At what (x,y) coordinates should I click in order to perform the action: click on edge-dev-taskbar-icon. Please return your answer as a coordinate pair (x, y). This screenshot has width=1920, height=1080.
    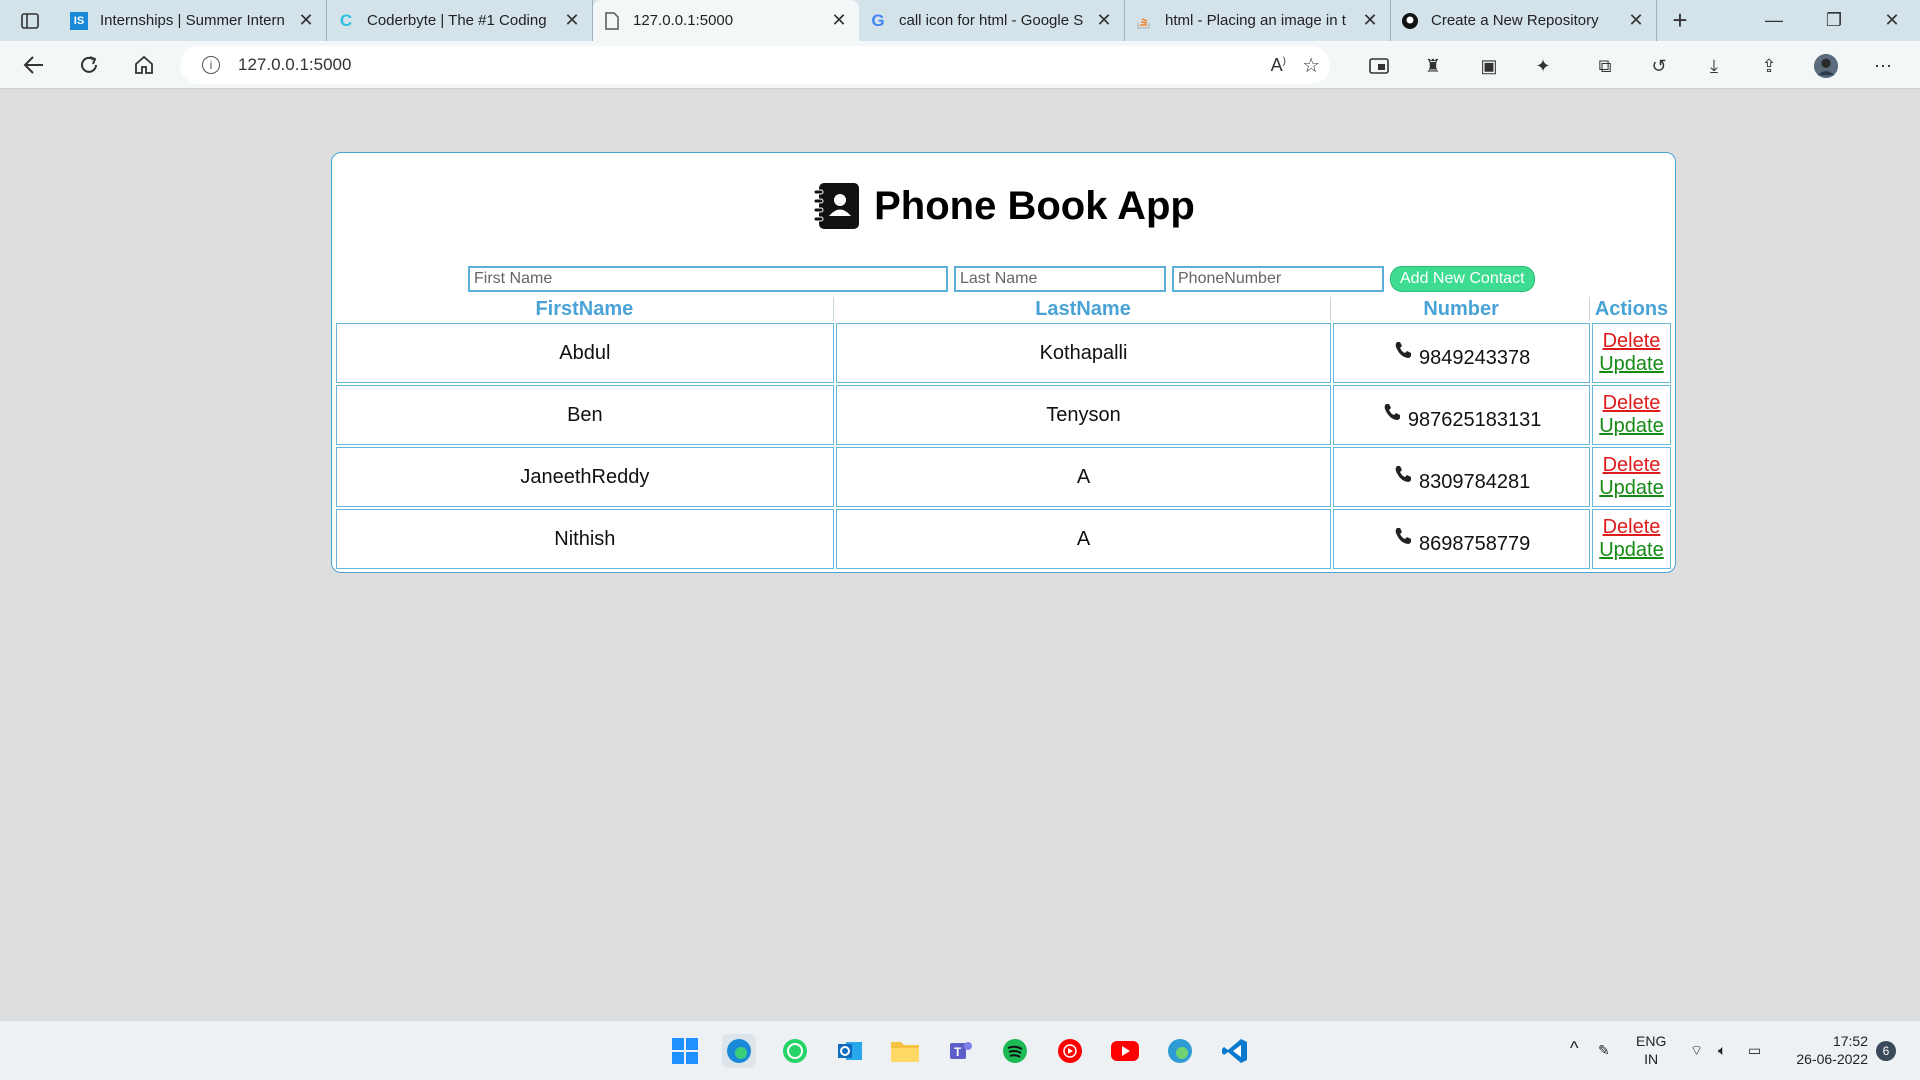
    Looking at the image, I should click on (1180, 1051).